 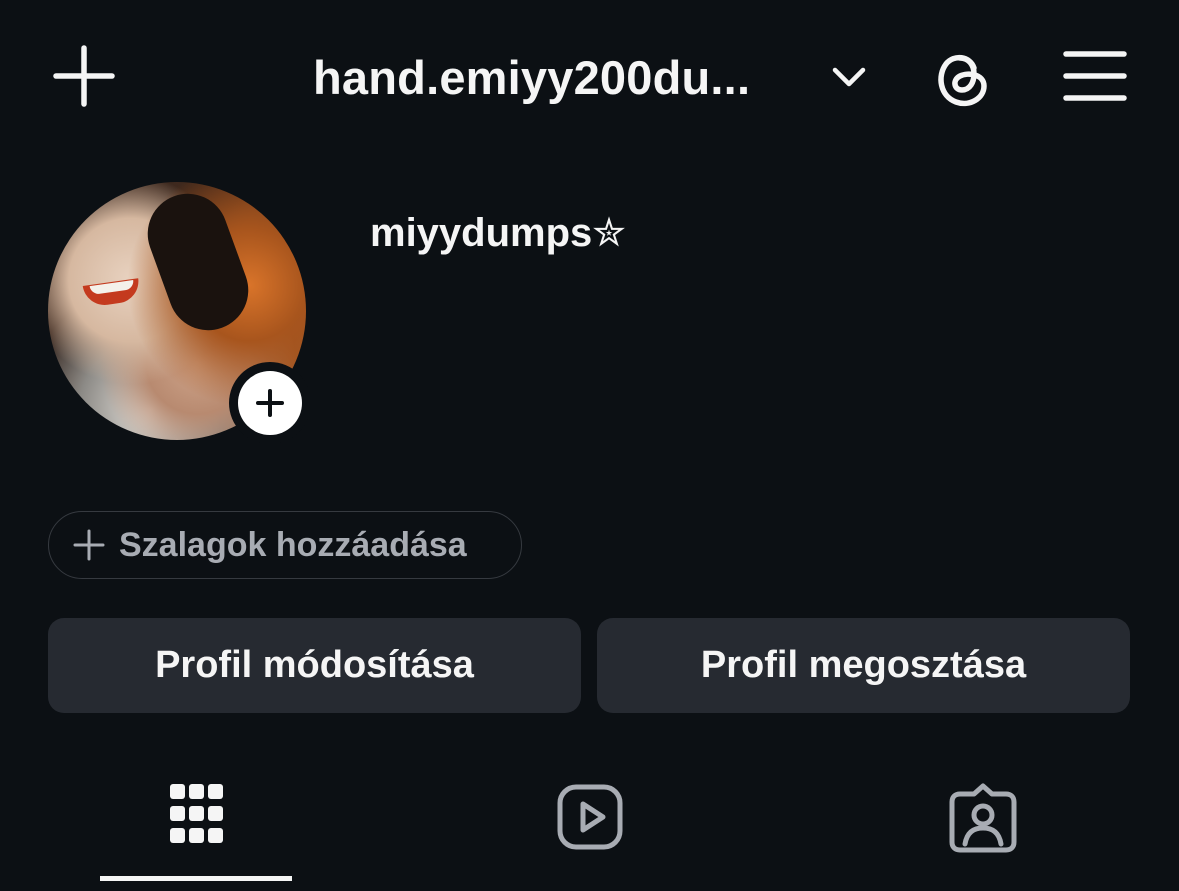 What do you see at coordinates (863, 665) in the screenshot?
I see `share-profile-button: Profil megosztása` at bounding box center [863, 665].